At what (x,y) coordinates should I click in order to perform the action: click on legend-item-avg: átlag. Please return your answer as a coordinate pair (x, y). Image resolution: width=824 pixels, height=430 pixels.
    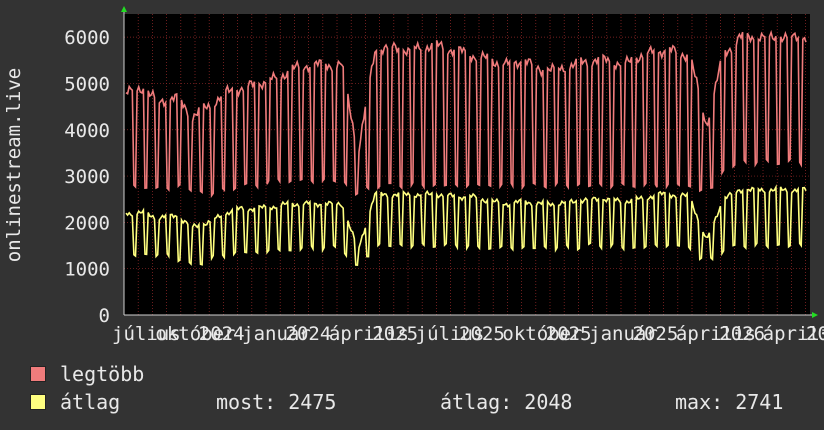
    Looking at the image, I should click on (75, 402).